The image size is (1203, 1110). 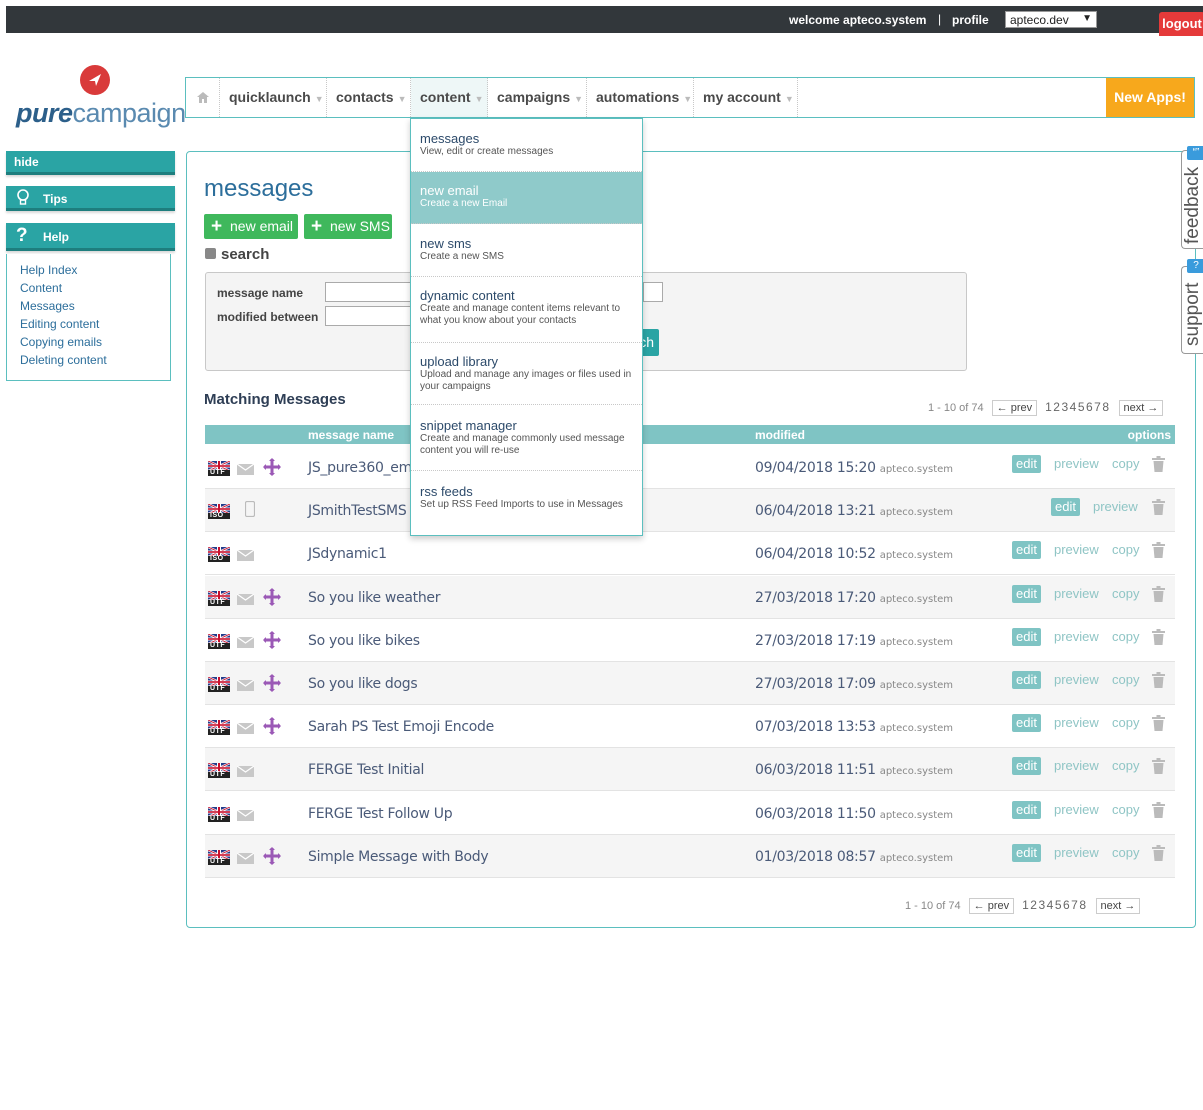 I want to click on message-name: JS_pure360_ema, so click(x=364, y=468).